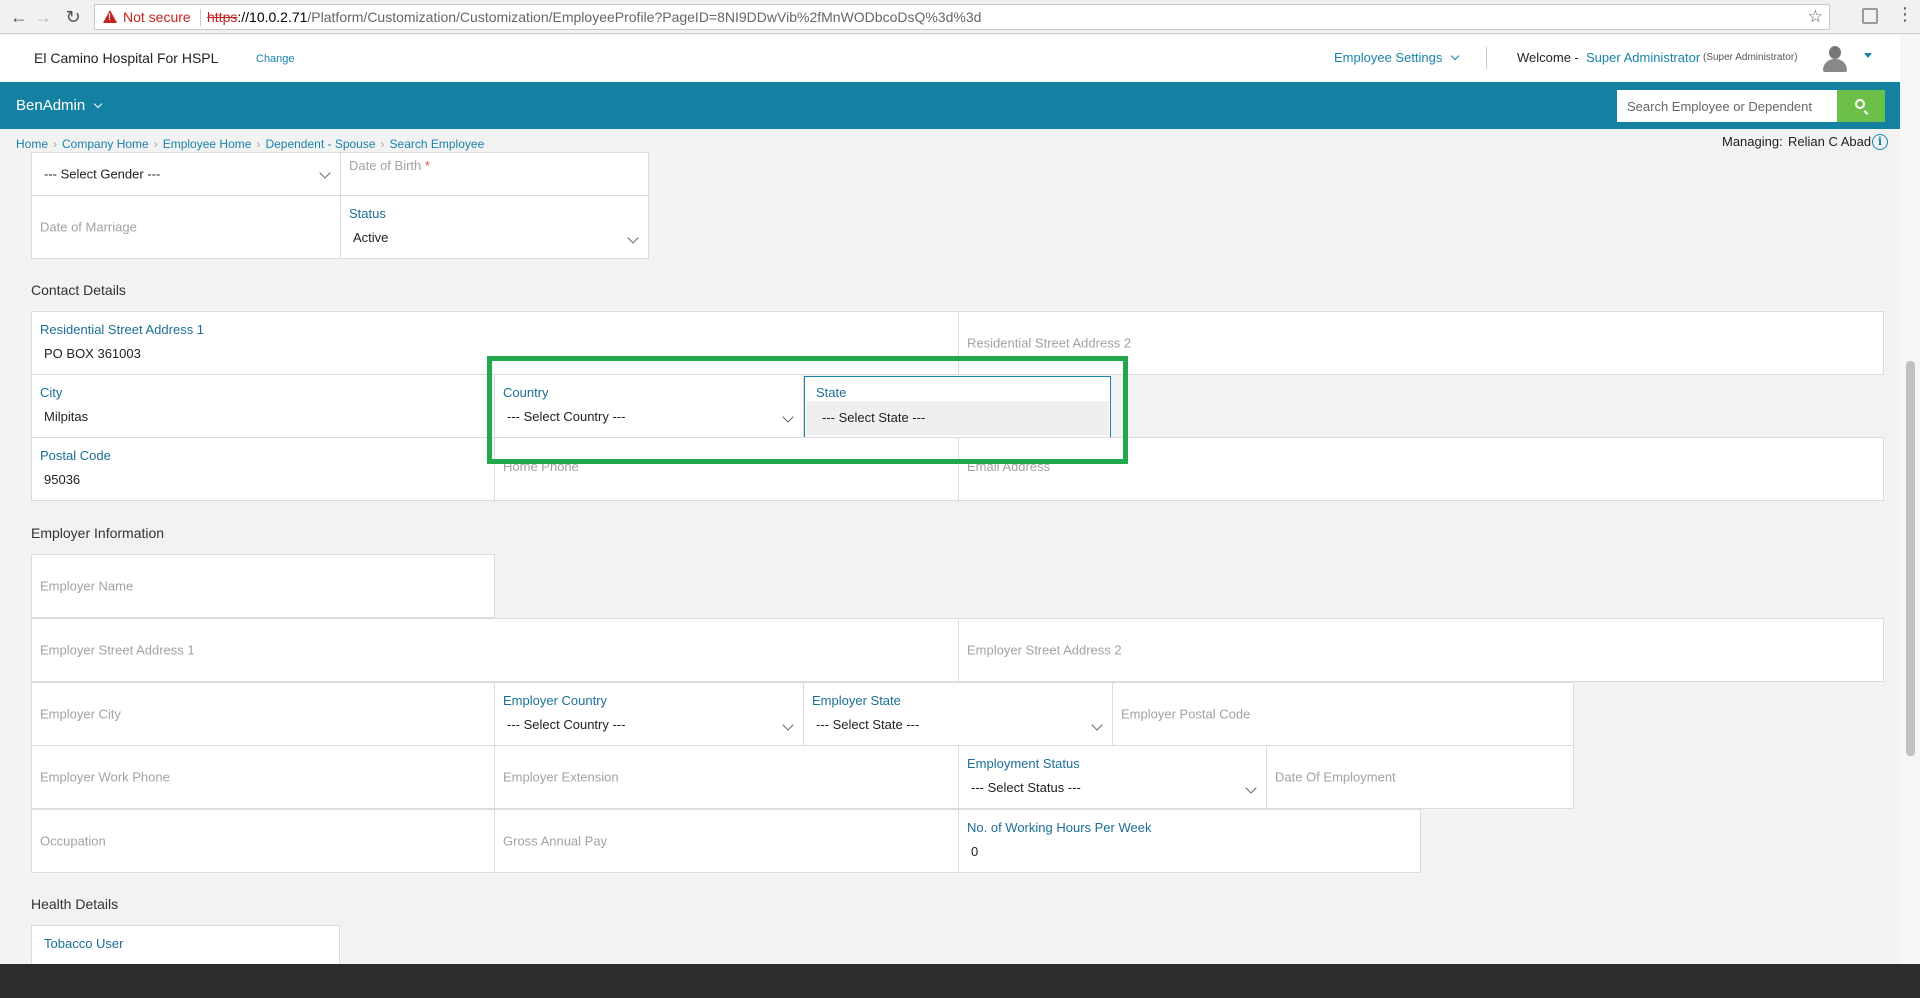 The height and width of the screenshot is (998, 1920). I want to click on residential-address-2-field: Residential Street Address 2, so click(1421, 343).